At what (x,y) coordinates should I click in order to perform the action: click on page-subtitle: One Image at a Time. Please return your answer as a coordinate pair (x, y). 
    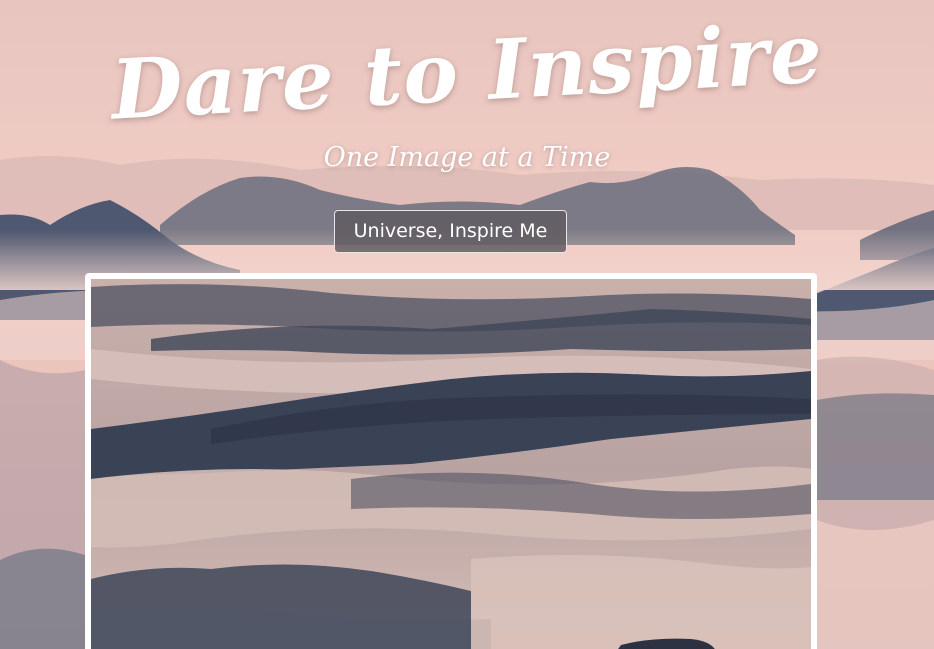
    Looking at the image, I should click on (467, 157).